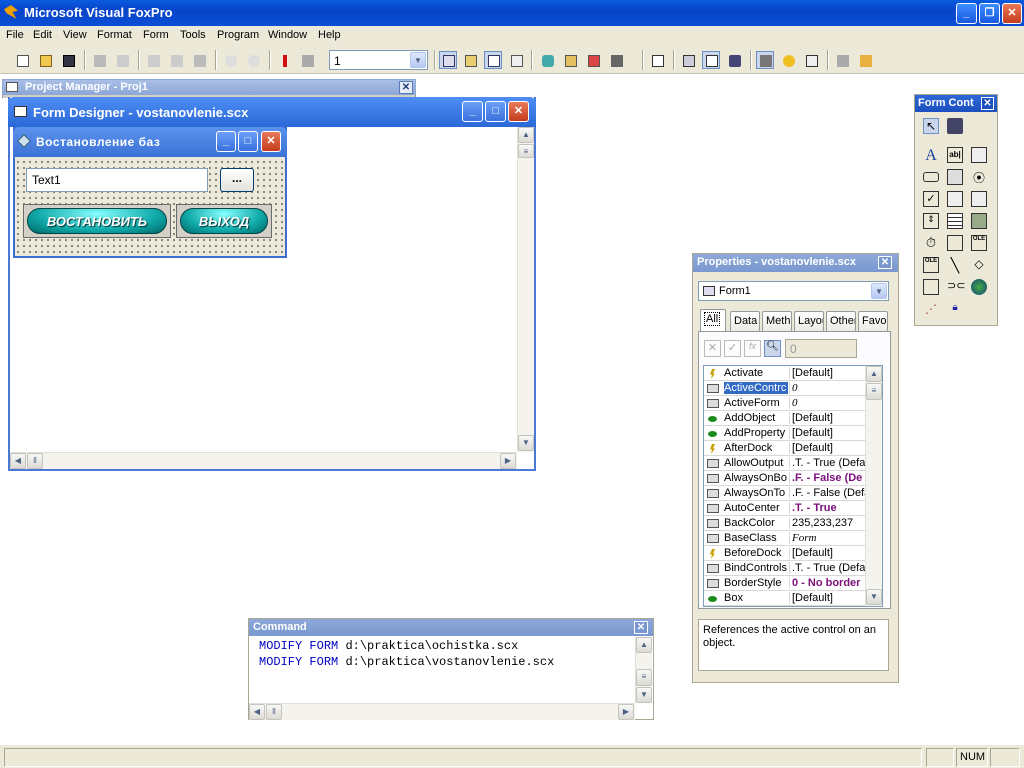  Describe the element at coordinates (284, 60) in the screenshot. I see `run-icon` at that location.